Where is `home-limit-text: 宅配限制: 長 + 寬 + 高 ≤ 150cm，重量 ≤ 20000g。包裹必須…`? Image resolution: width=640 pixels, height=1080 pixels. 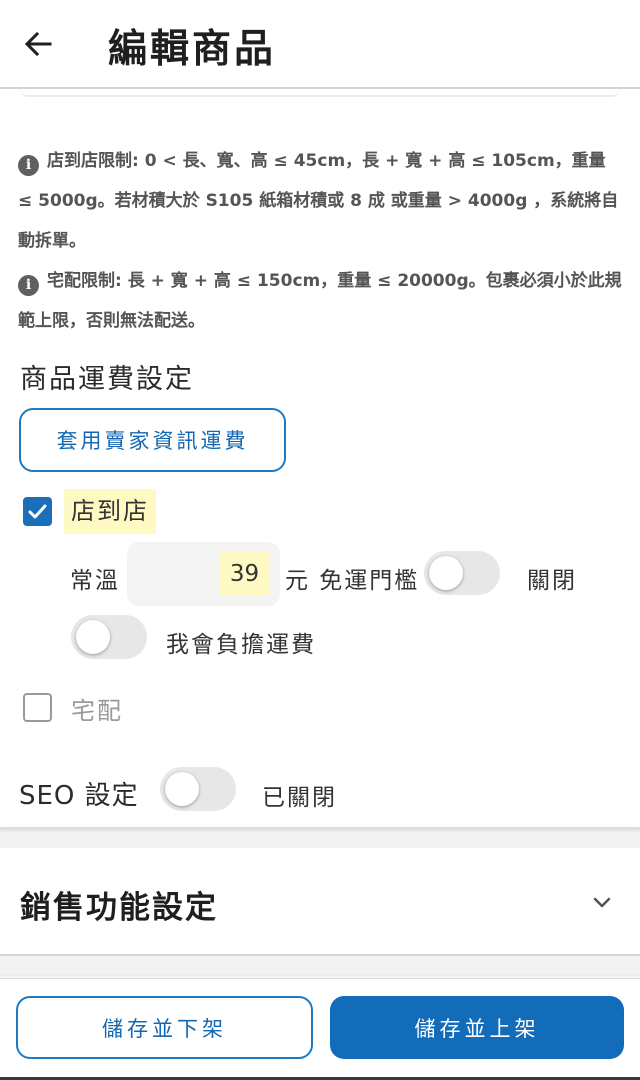 home-limit-text: 宅配限制: 長 + 寬 + 高 ≤ 150cm，重量 ≤ 20000g。包裹必須… is located at coordinates (320, 301).